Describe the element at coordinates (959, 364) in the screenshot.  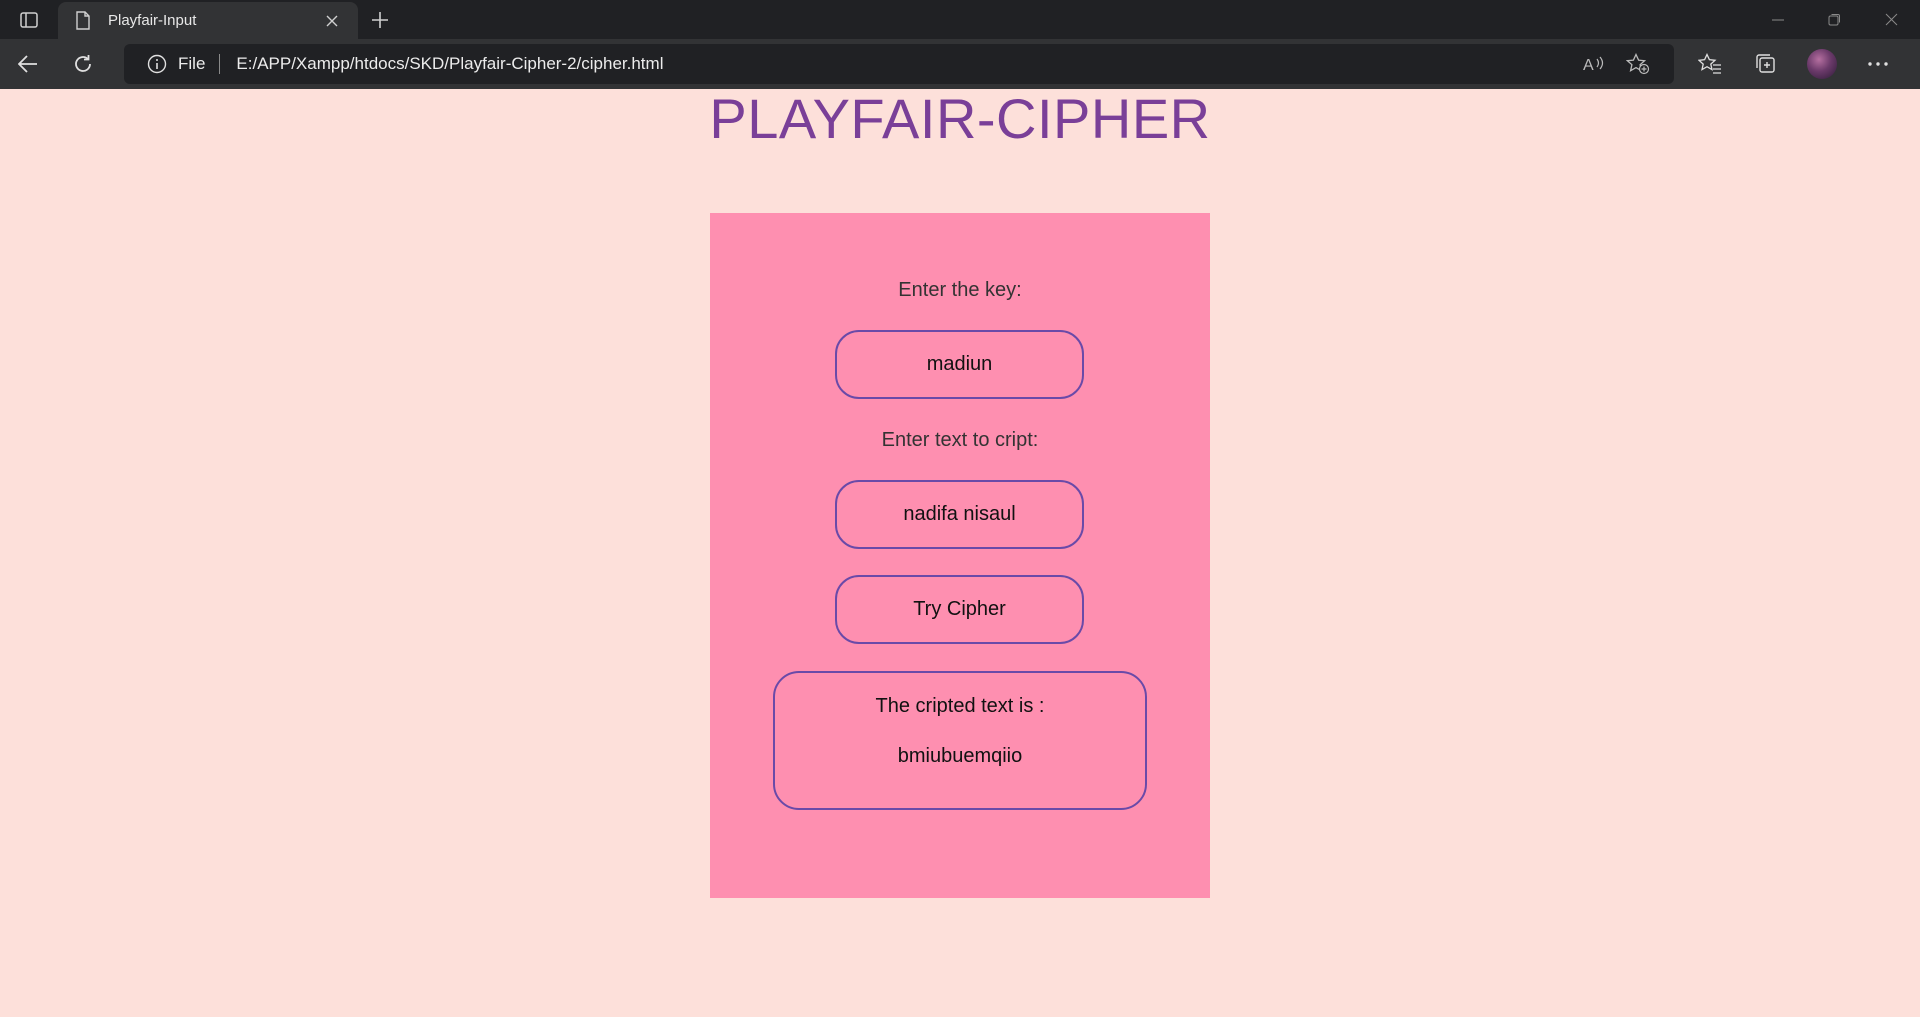
I see `key-input: madiun` at that location.